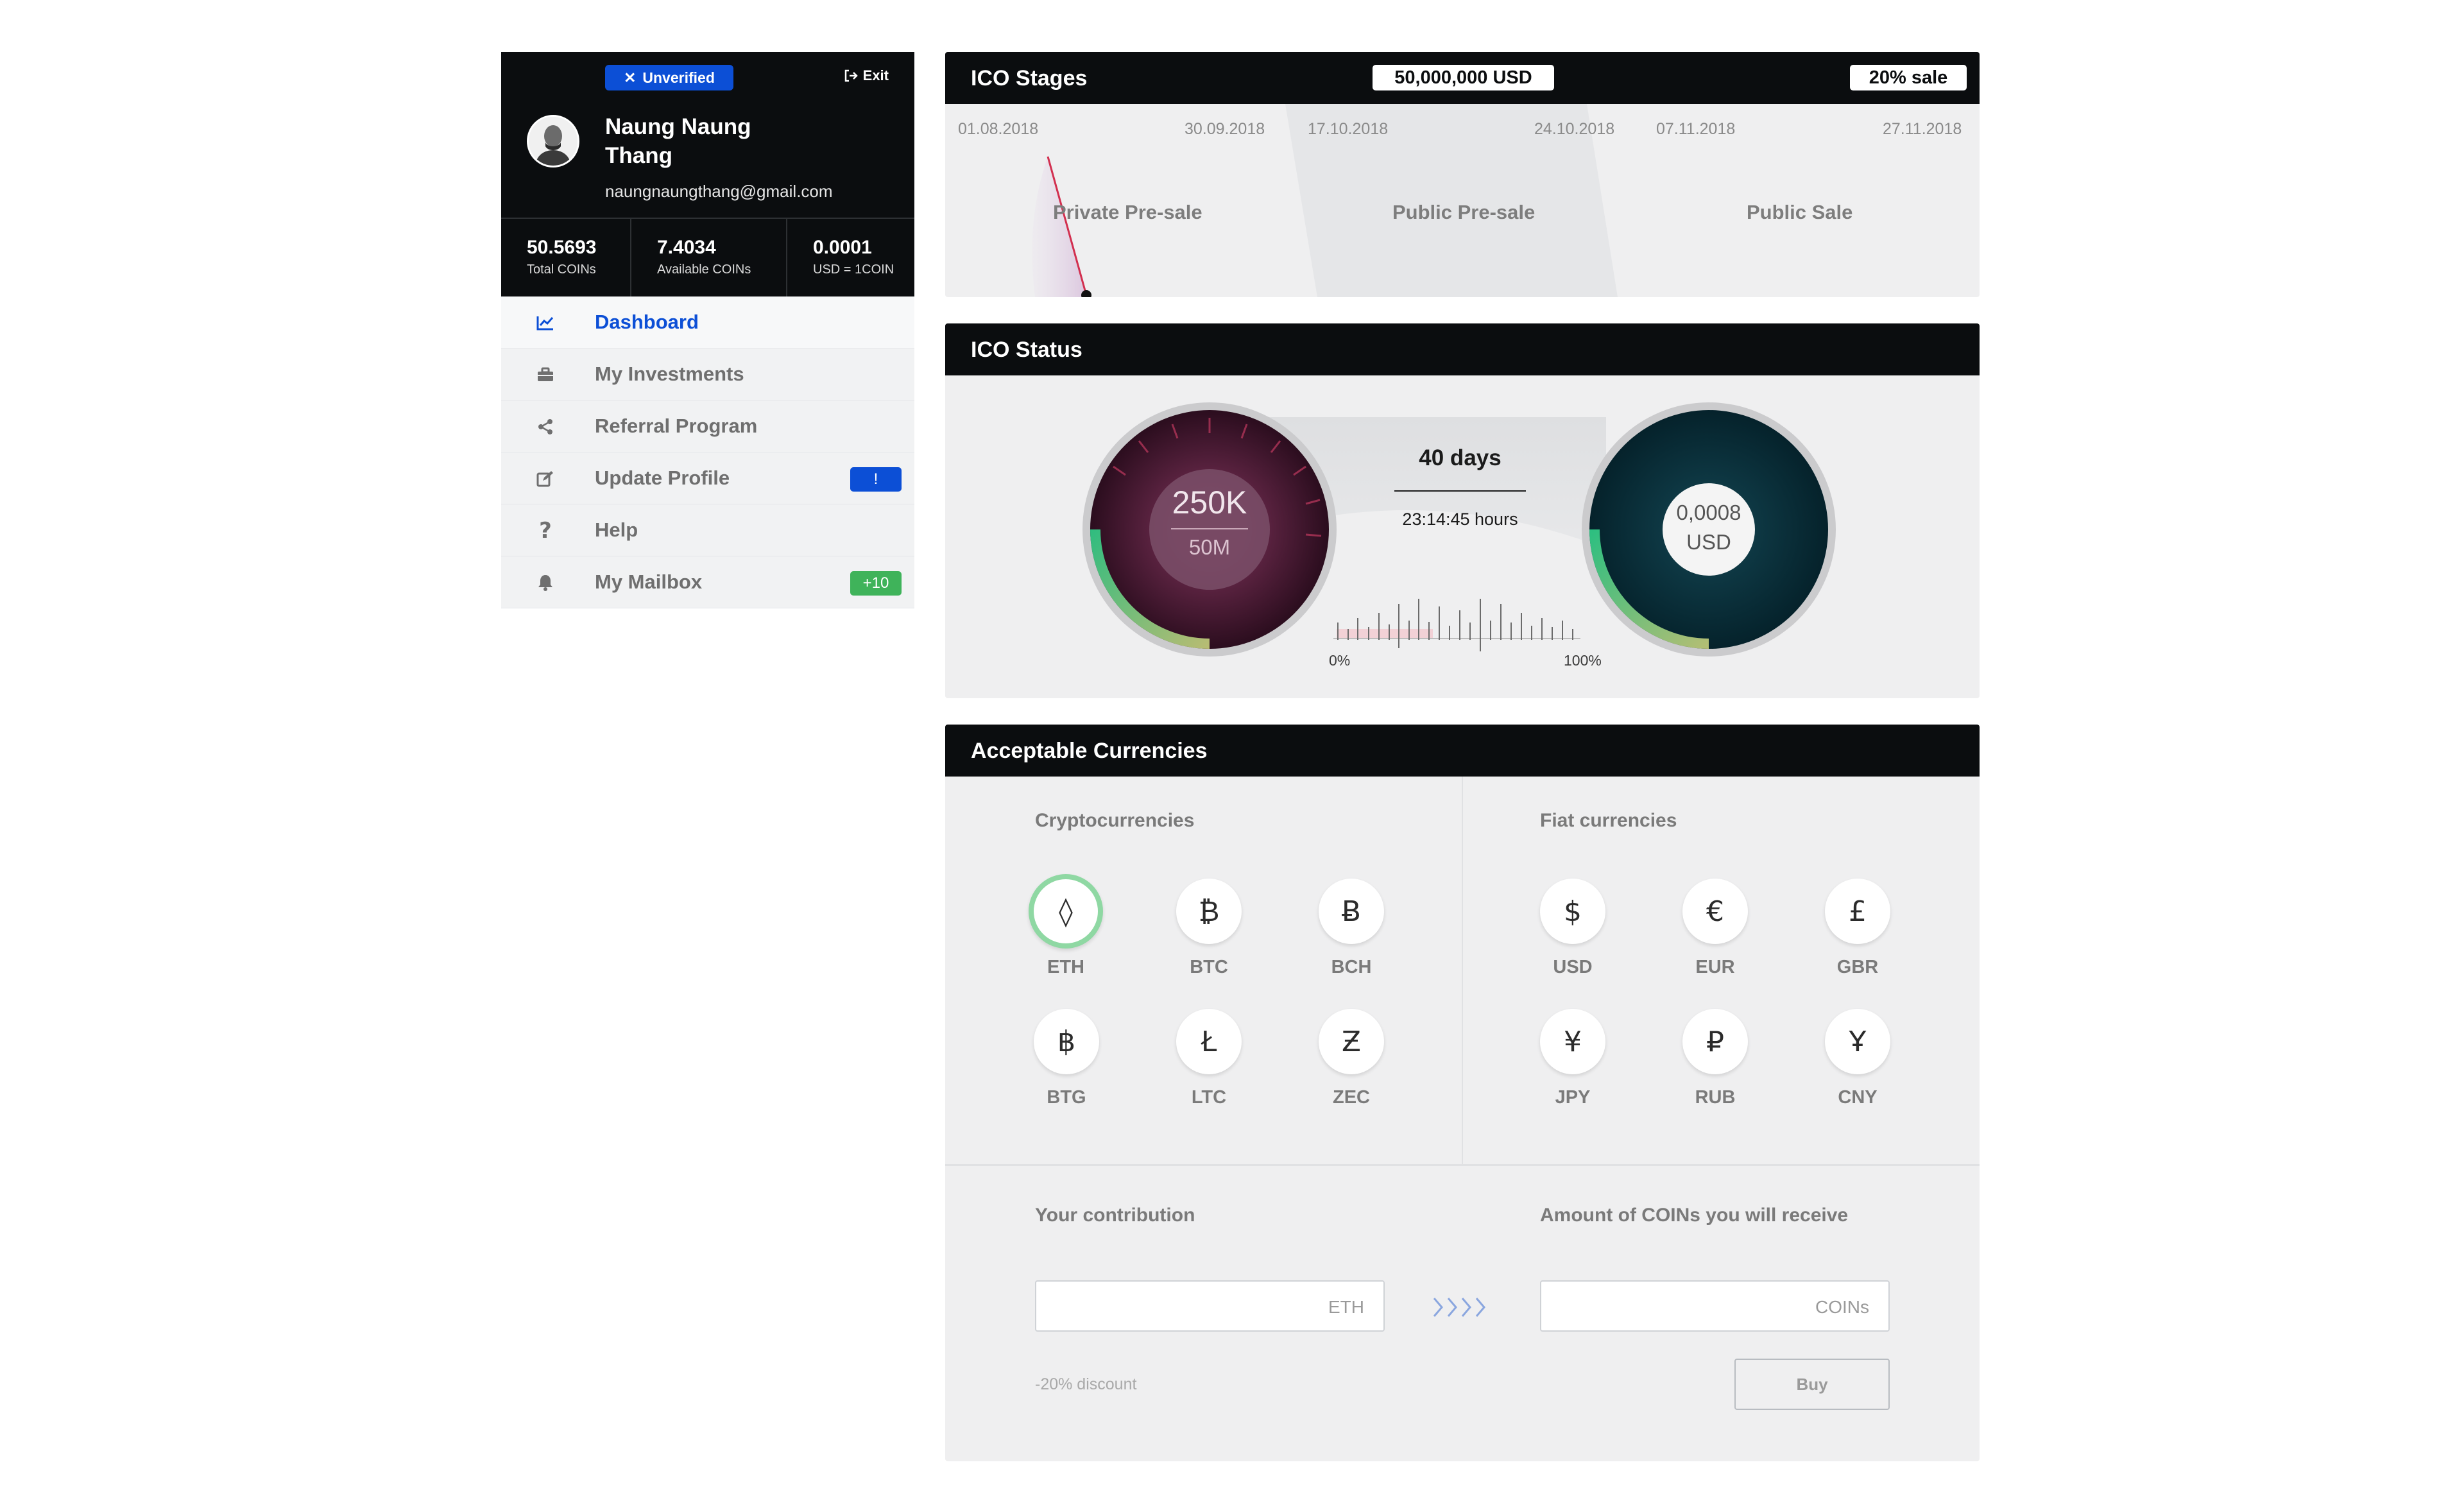 This screenshot has width=2464, height=1503. Describe the element at coordinates (1715, 911) in the screenshot. I see `currency-eur-button: €` at that location.